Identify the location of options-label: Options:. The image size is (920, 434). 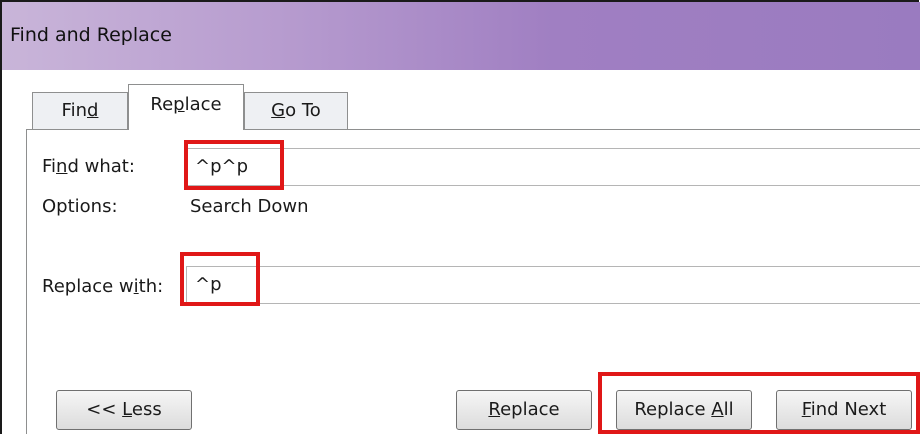
(80, 206).